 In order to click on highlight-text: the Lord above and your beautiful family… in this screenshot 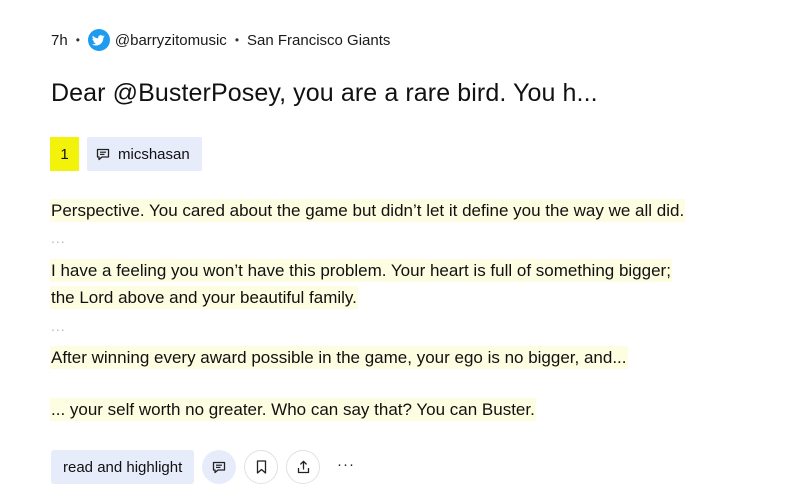, I will do `click(204, 297)`.